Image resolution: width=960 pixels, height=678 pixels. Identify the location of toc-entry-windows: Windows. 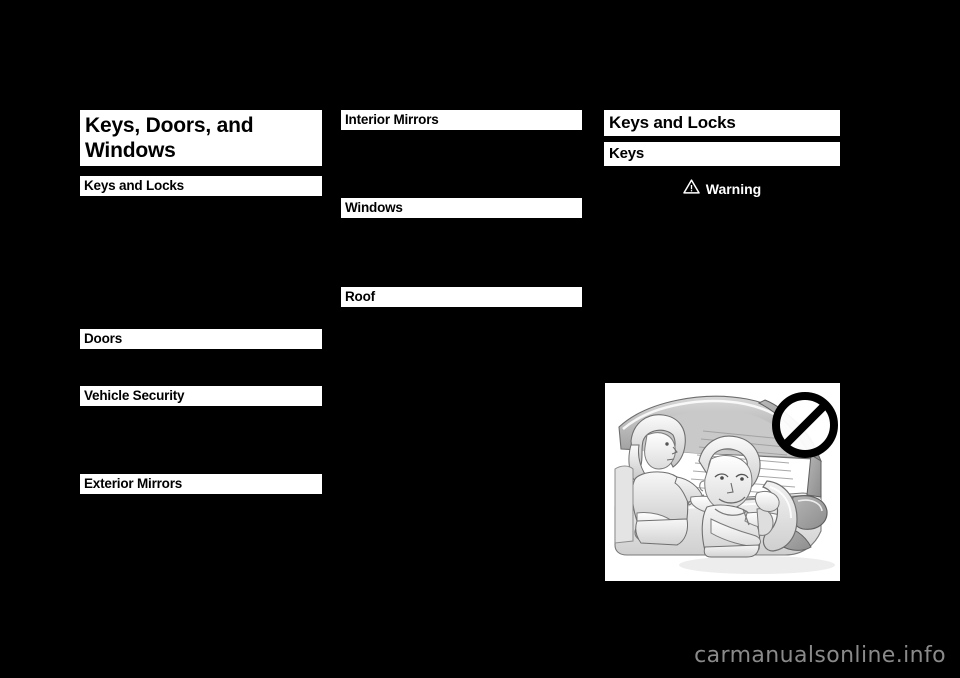
(461, 208).